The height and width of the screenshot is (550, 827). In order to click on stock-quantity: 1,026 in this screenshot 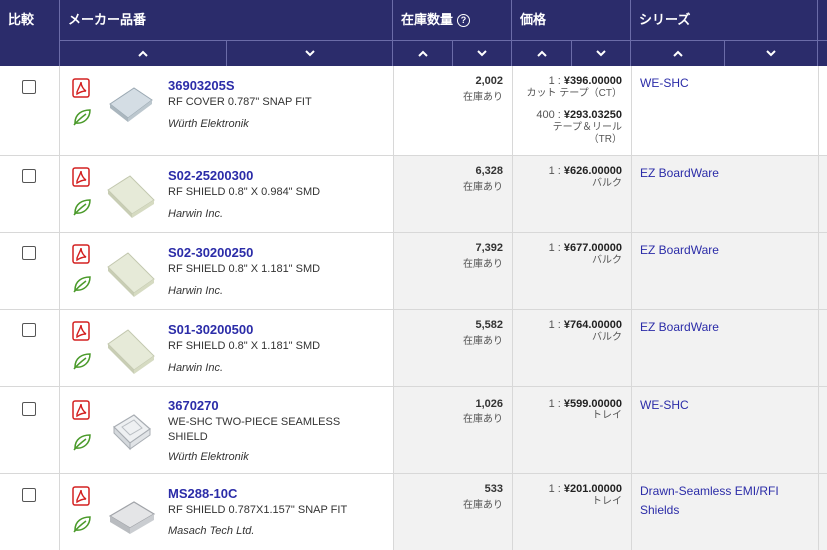, I will do `click(489, 404)`.